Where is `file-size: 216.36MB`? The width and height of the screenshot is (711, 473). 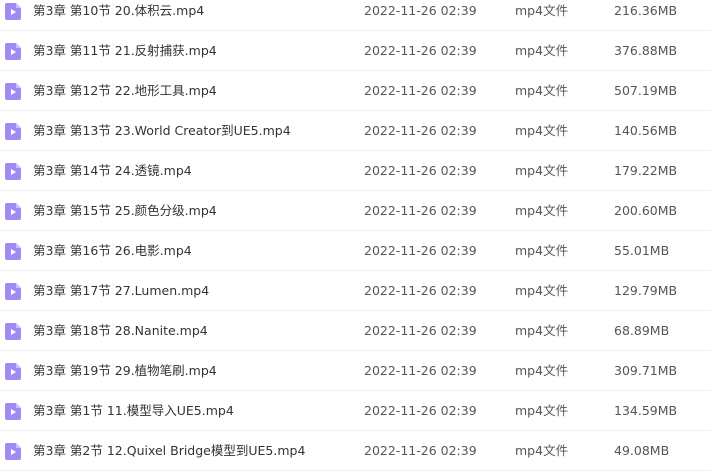
file-size: 216.36MB is located at coordinates (646, 10).